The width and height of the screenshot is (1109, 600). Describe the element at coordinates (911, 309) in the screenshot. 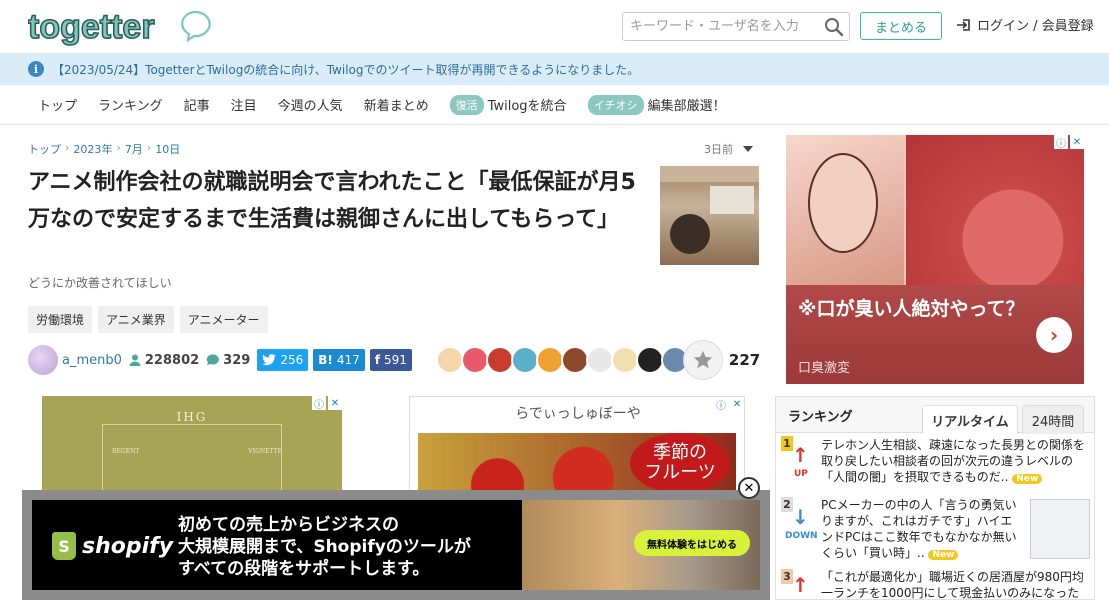

I see `ad-headline: ※口が臭い人絶対やって？` at that location.